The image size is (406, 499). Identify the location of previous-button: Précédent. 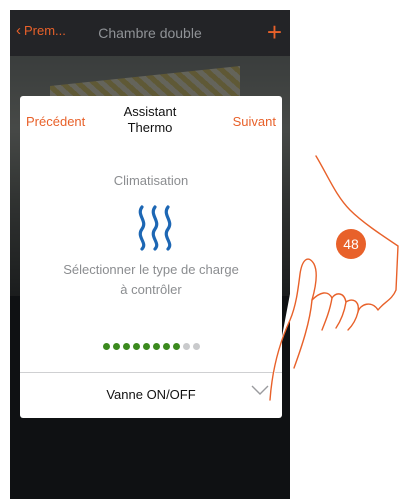
(55, 121).